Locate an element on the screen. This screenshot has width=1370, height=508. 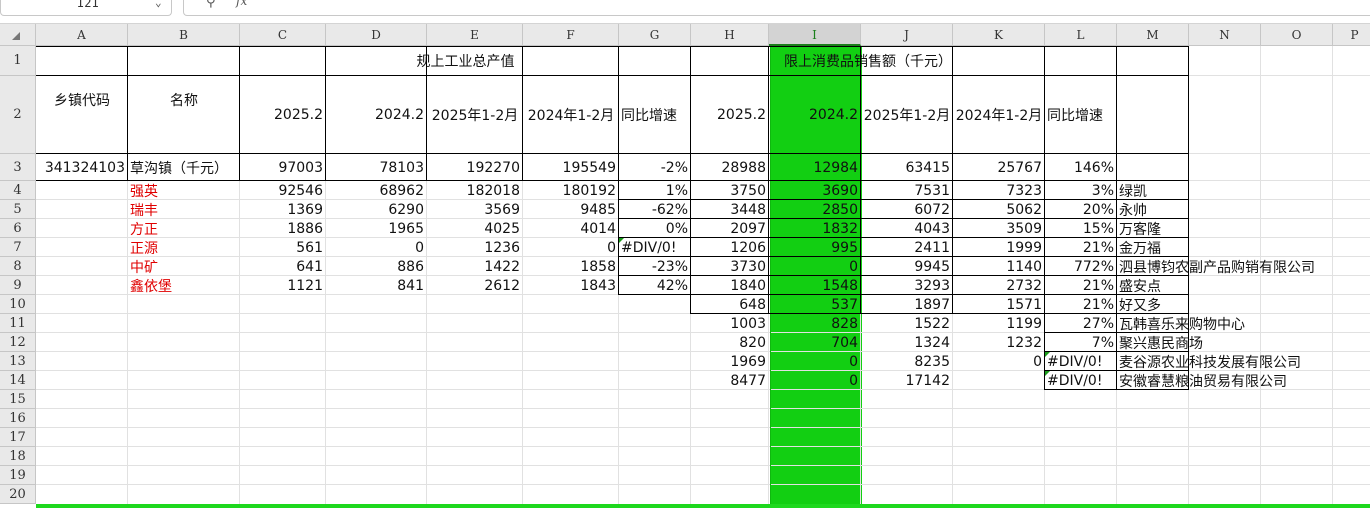
row-header-20: 20 is located at coordinates (18, 494).